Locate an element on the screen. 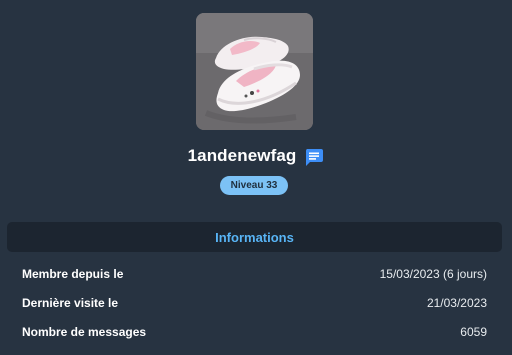 This screenshot has width=512, height=355. message-icon is located at coordinates (314, 157).